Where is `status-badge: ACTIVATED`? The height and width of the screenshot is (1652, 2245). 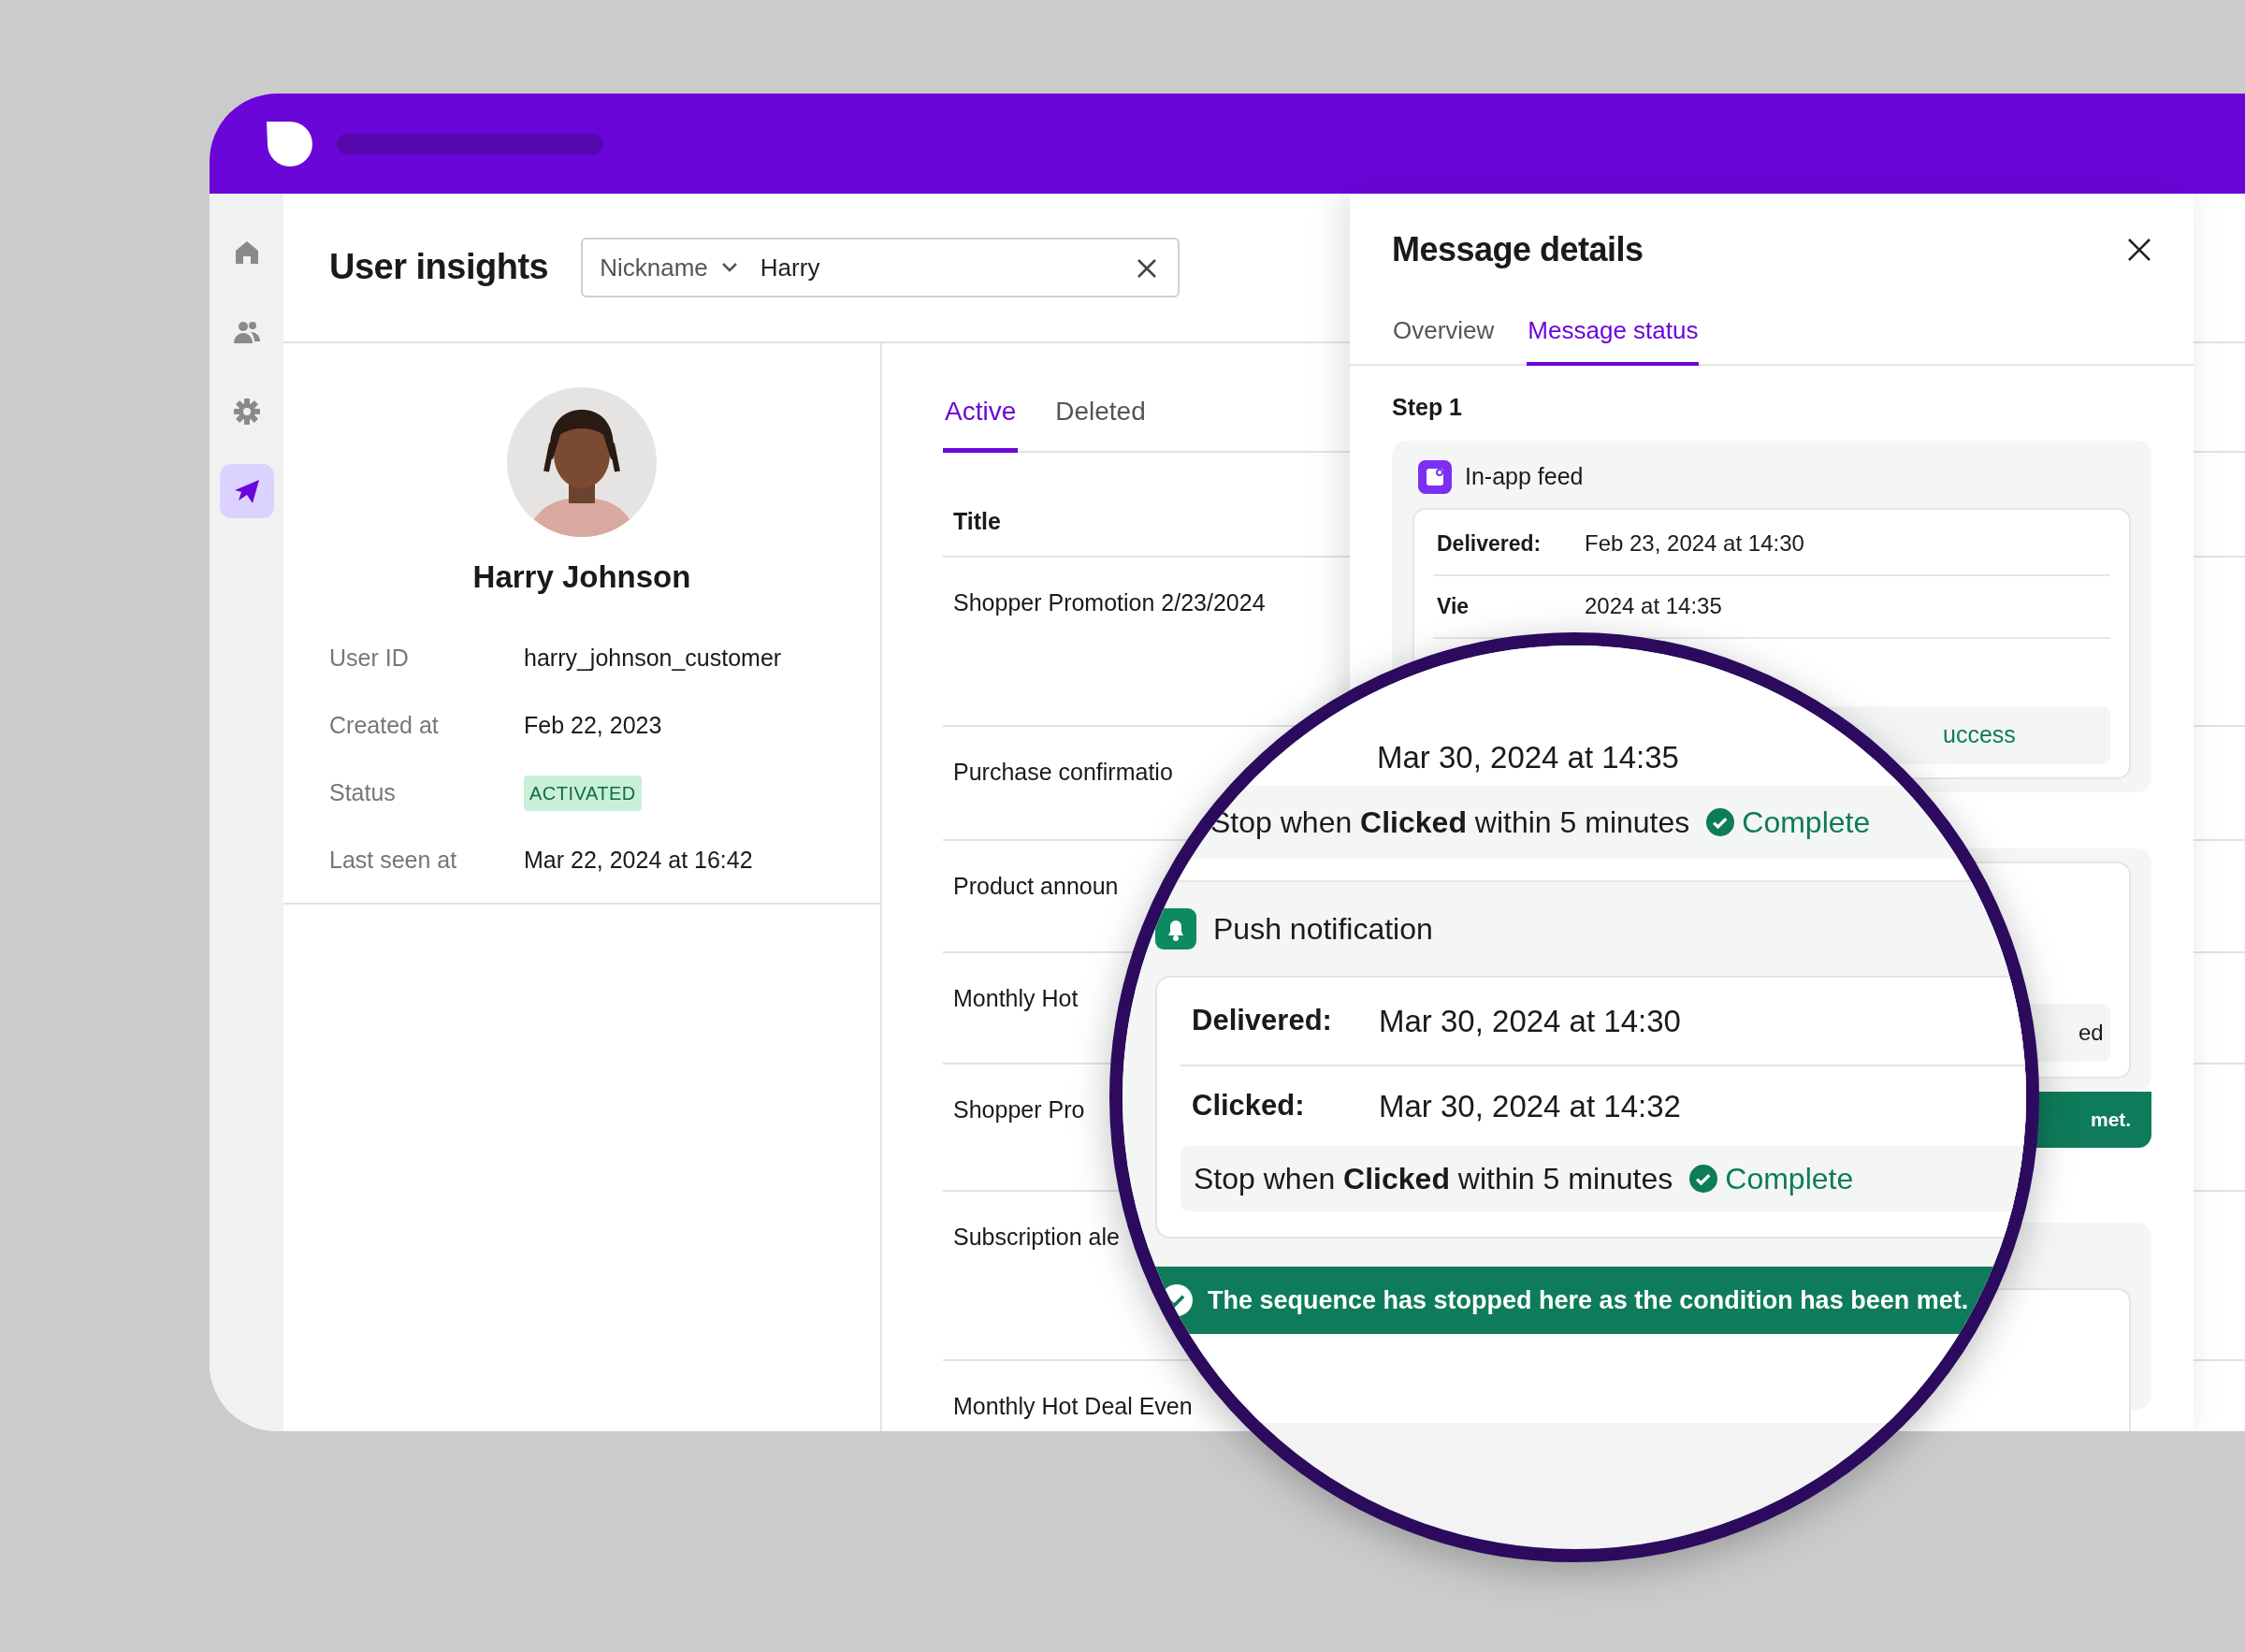
status-badge: ACTIVATED is located at coordinates (583, 793).